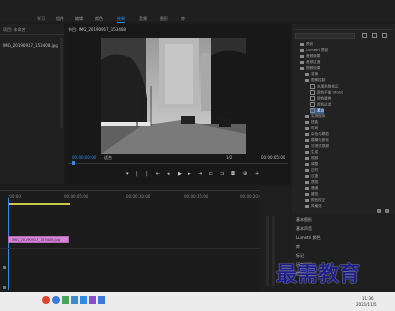 This screenshot has width=395, height=311. Describe the element at coordinates (245, 174) in the screenshot. I see `settings-icon: ⊕` at that location.